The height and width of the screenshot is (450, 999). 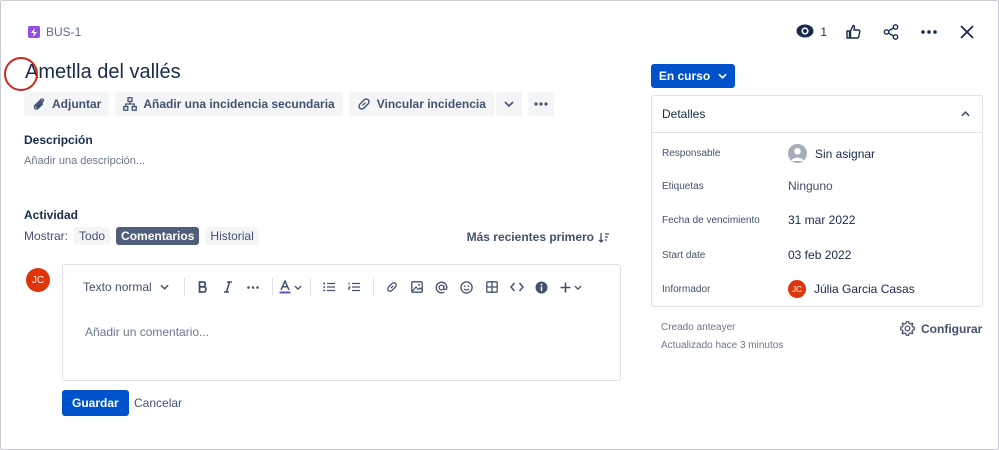 I want to click on annotation-circle, so click(x=21, y=74).